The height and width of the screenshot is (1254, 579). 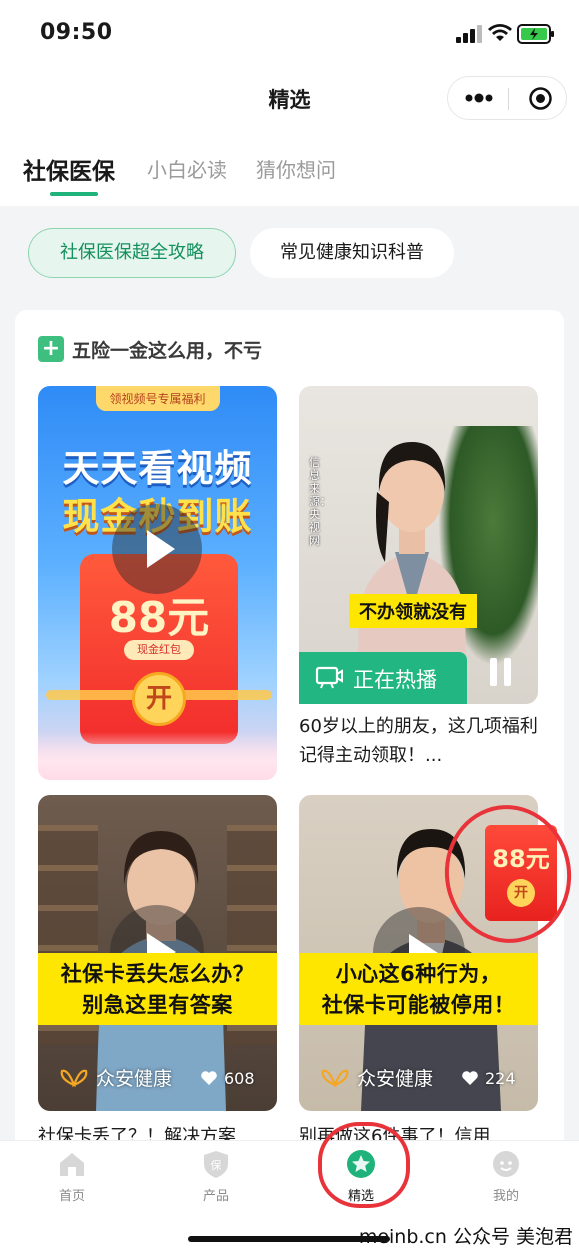 I want to click on capsule-divider, so click(x=508, y=99).